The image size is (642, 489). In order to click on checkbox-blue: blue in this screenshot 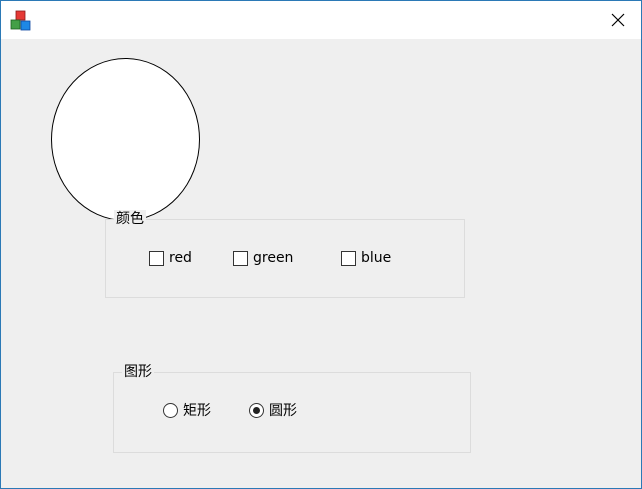, I will do `click(366, 258)`.